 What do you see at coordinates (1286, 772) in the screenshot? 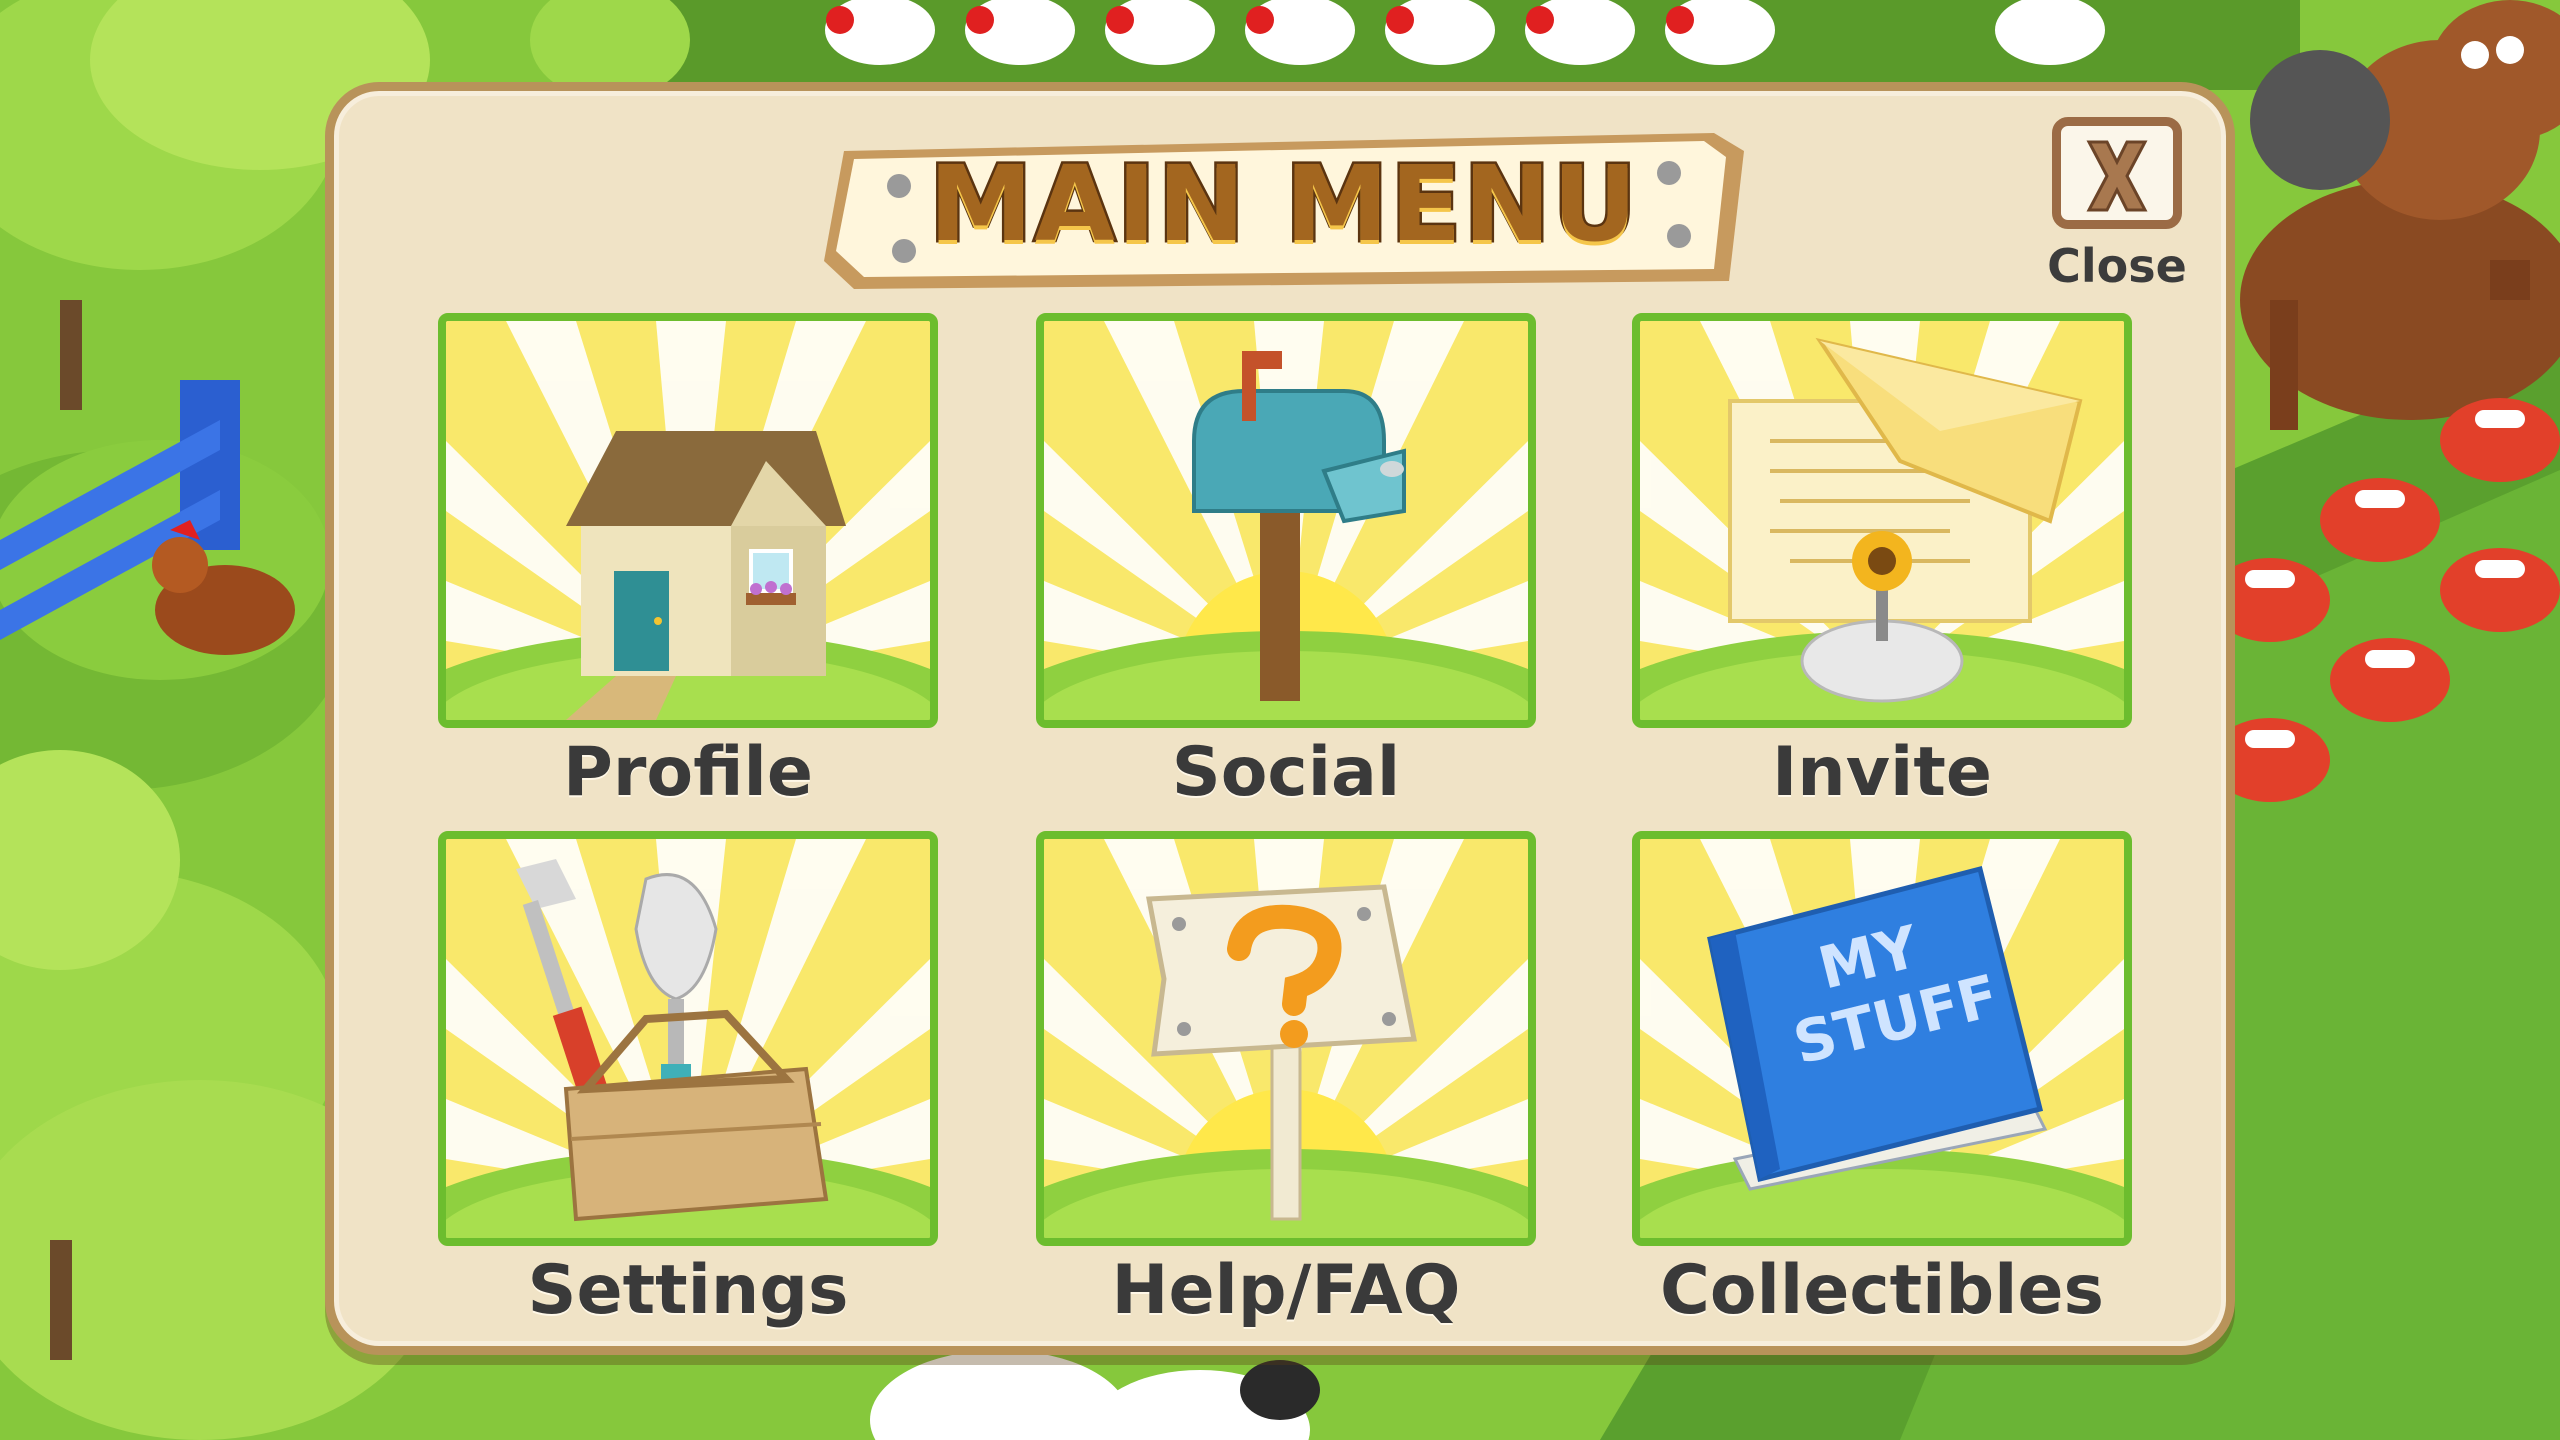
I see `social-label: Social` at bounding box center [1286, 772].